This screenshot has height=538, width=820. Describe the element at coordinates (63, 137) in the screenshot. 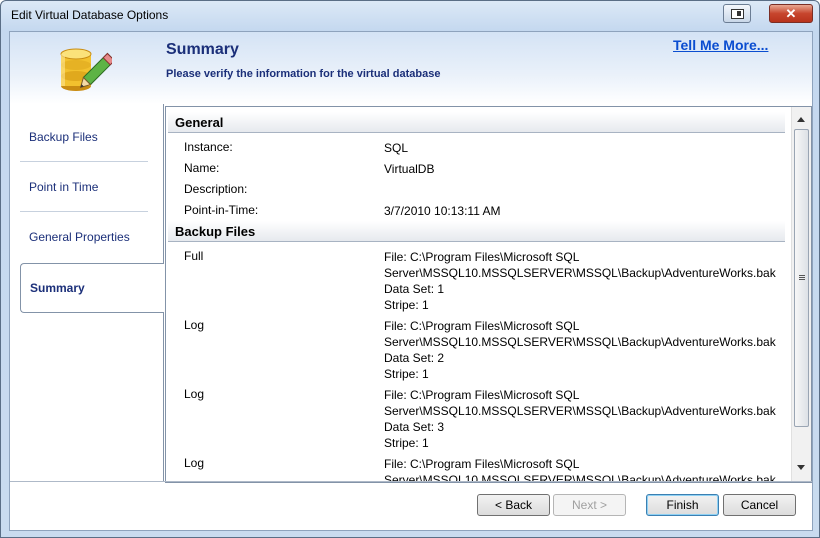

I see `nav-item-label: Backup Files` at that location.